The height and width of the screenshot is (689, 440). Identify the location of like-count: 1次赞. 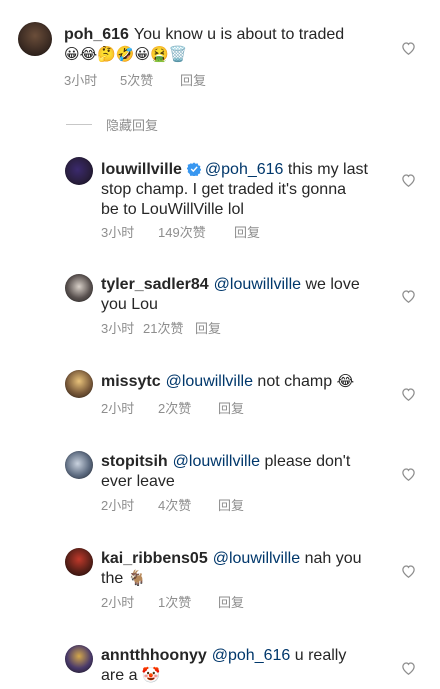
(188, 603).